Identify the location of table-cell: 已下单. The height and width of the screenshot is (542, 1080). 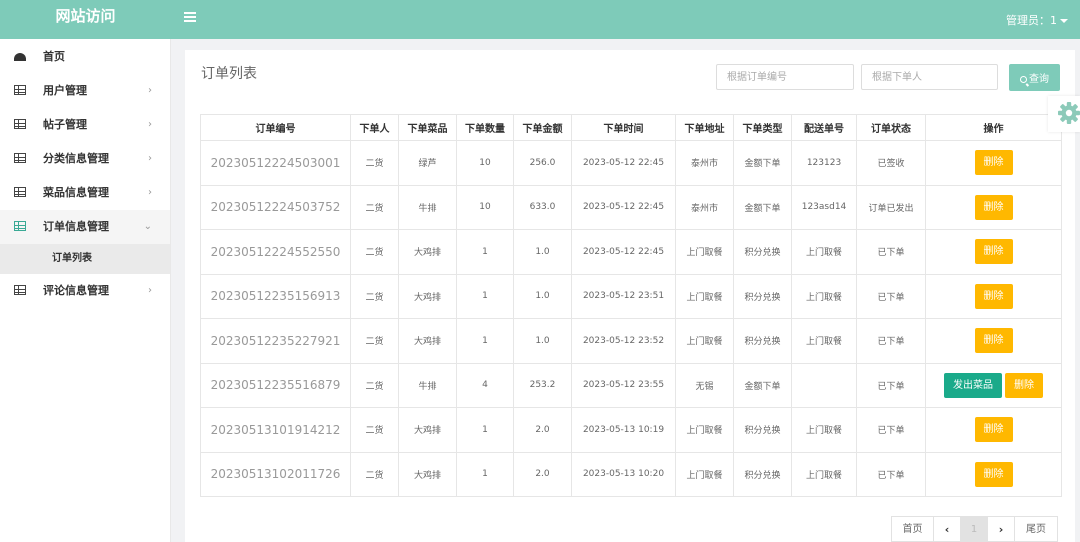
(891, 430).